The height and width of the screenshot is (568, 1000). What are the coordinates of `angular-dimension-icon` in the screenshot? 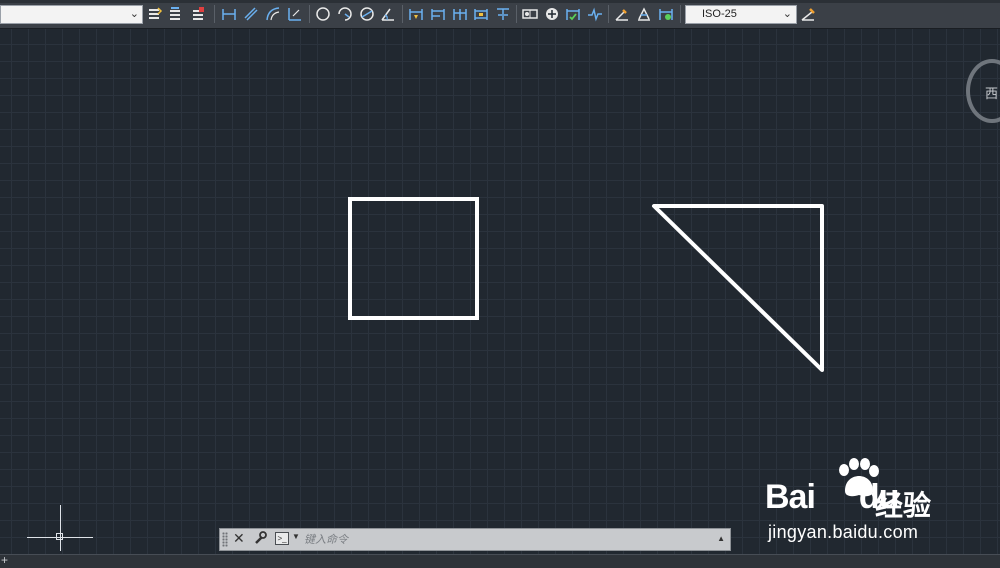 It's located at (388, 14).